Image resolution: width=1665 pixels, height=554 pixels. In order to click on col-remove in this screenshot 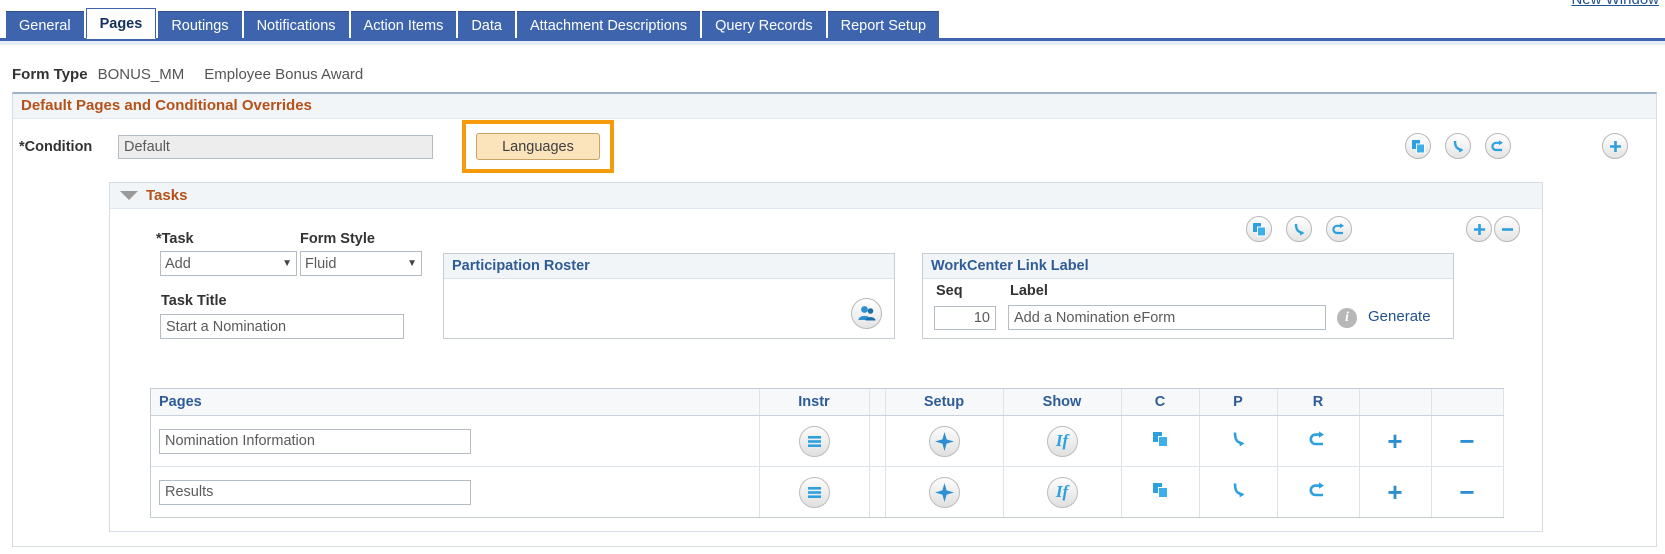, I will do `click(1467, 402)`.